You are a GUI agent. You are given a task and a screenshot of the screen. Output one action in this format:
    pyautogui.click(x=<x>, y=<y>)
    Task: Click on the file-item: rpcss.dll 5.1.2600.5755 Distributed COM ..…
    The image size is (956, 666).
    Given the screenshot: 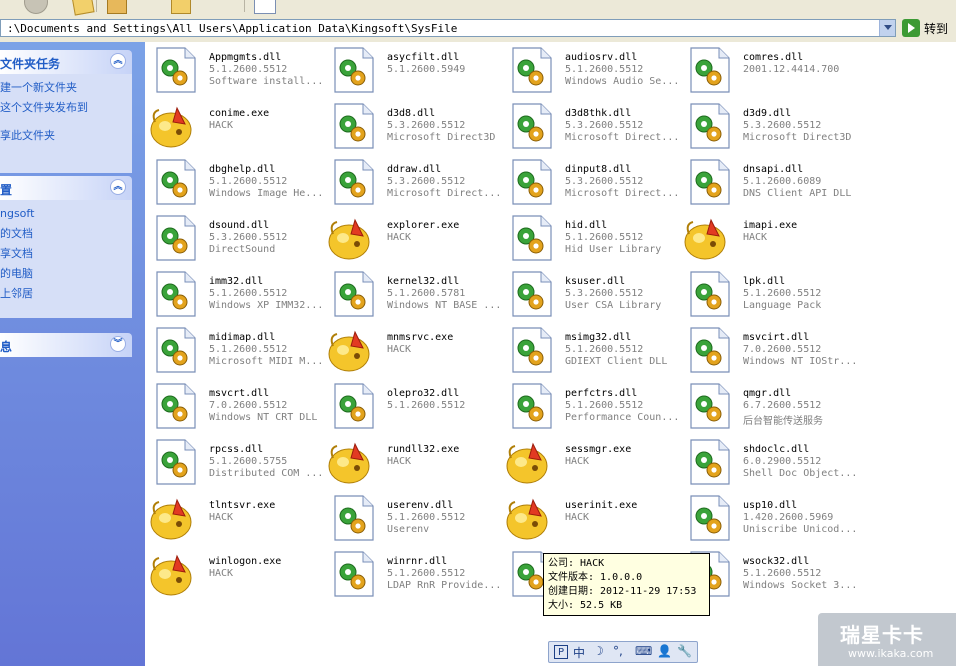 What is the action you would take?
    pyautogui.click(x=240, y=462)
    